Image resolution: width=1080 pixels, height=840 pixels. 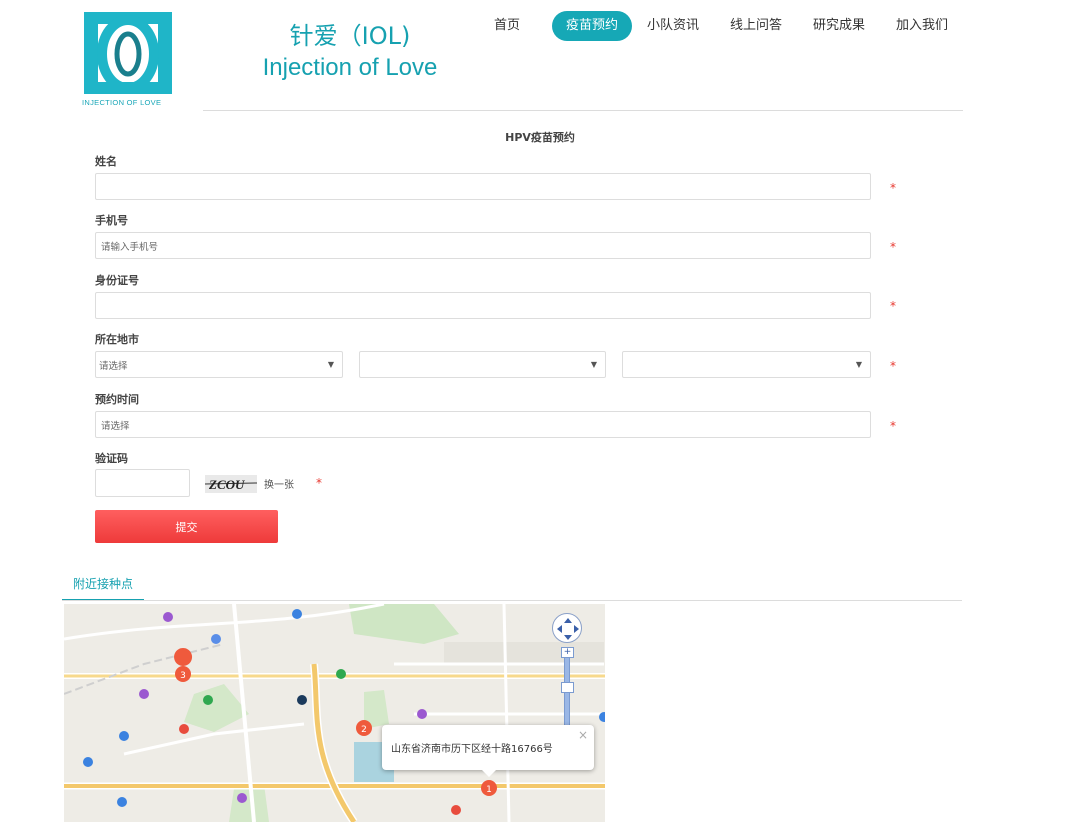 What do you see at coordinates (279, 483) in the screenshot?
I see `captcha-refresh-link: 换一张` at bounding box center [279, 483].